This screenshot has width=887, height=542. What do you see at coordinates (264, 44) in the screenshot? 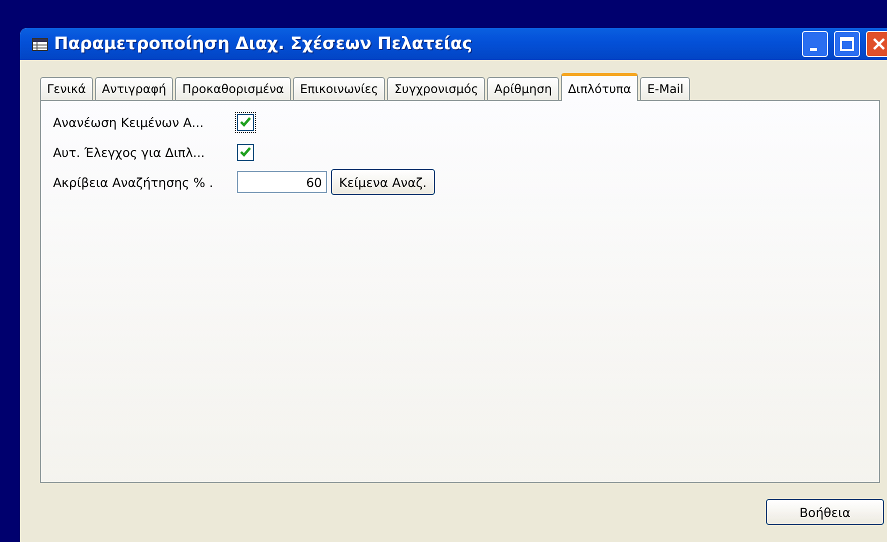
I see `window-title: Παραμετροποίηση Διαχ. Σχέσεων Πελατείας` at bounding box center [264, 44].